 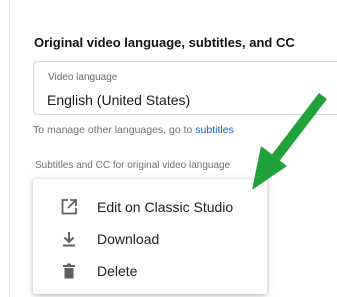 What do you see at coordinates (114, 130) in the screenshot?
I see `helper-text: To manage other languages, go to` at bounding box center [114, 130].